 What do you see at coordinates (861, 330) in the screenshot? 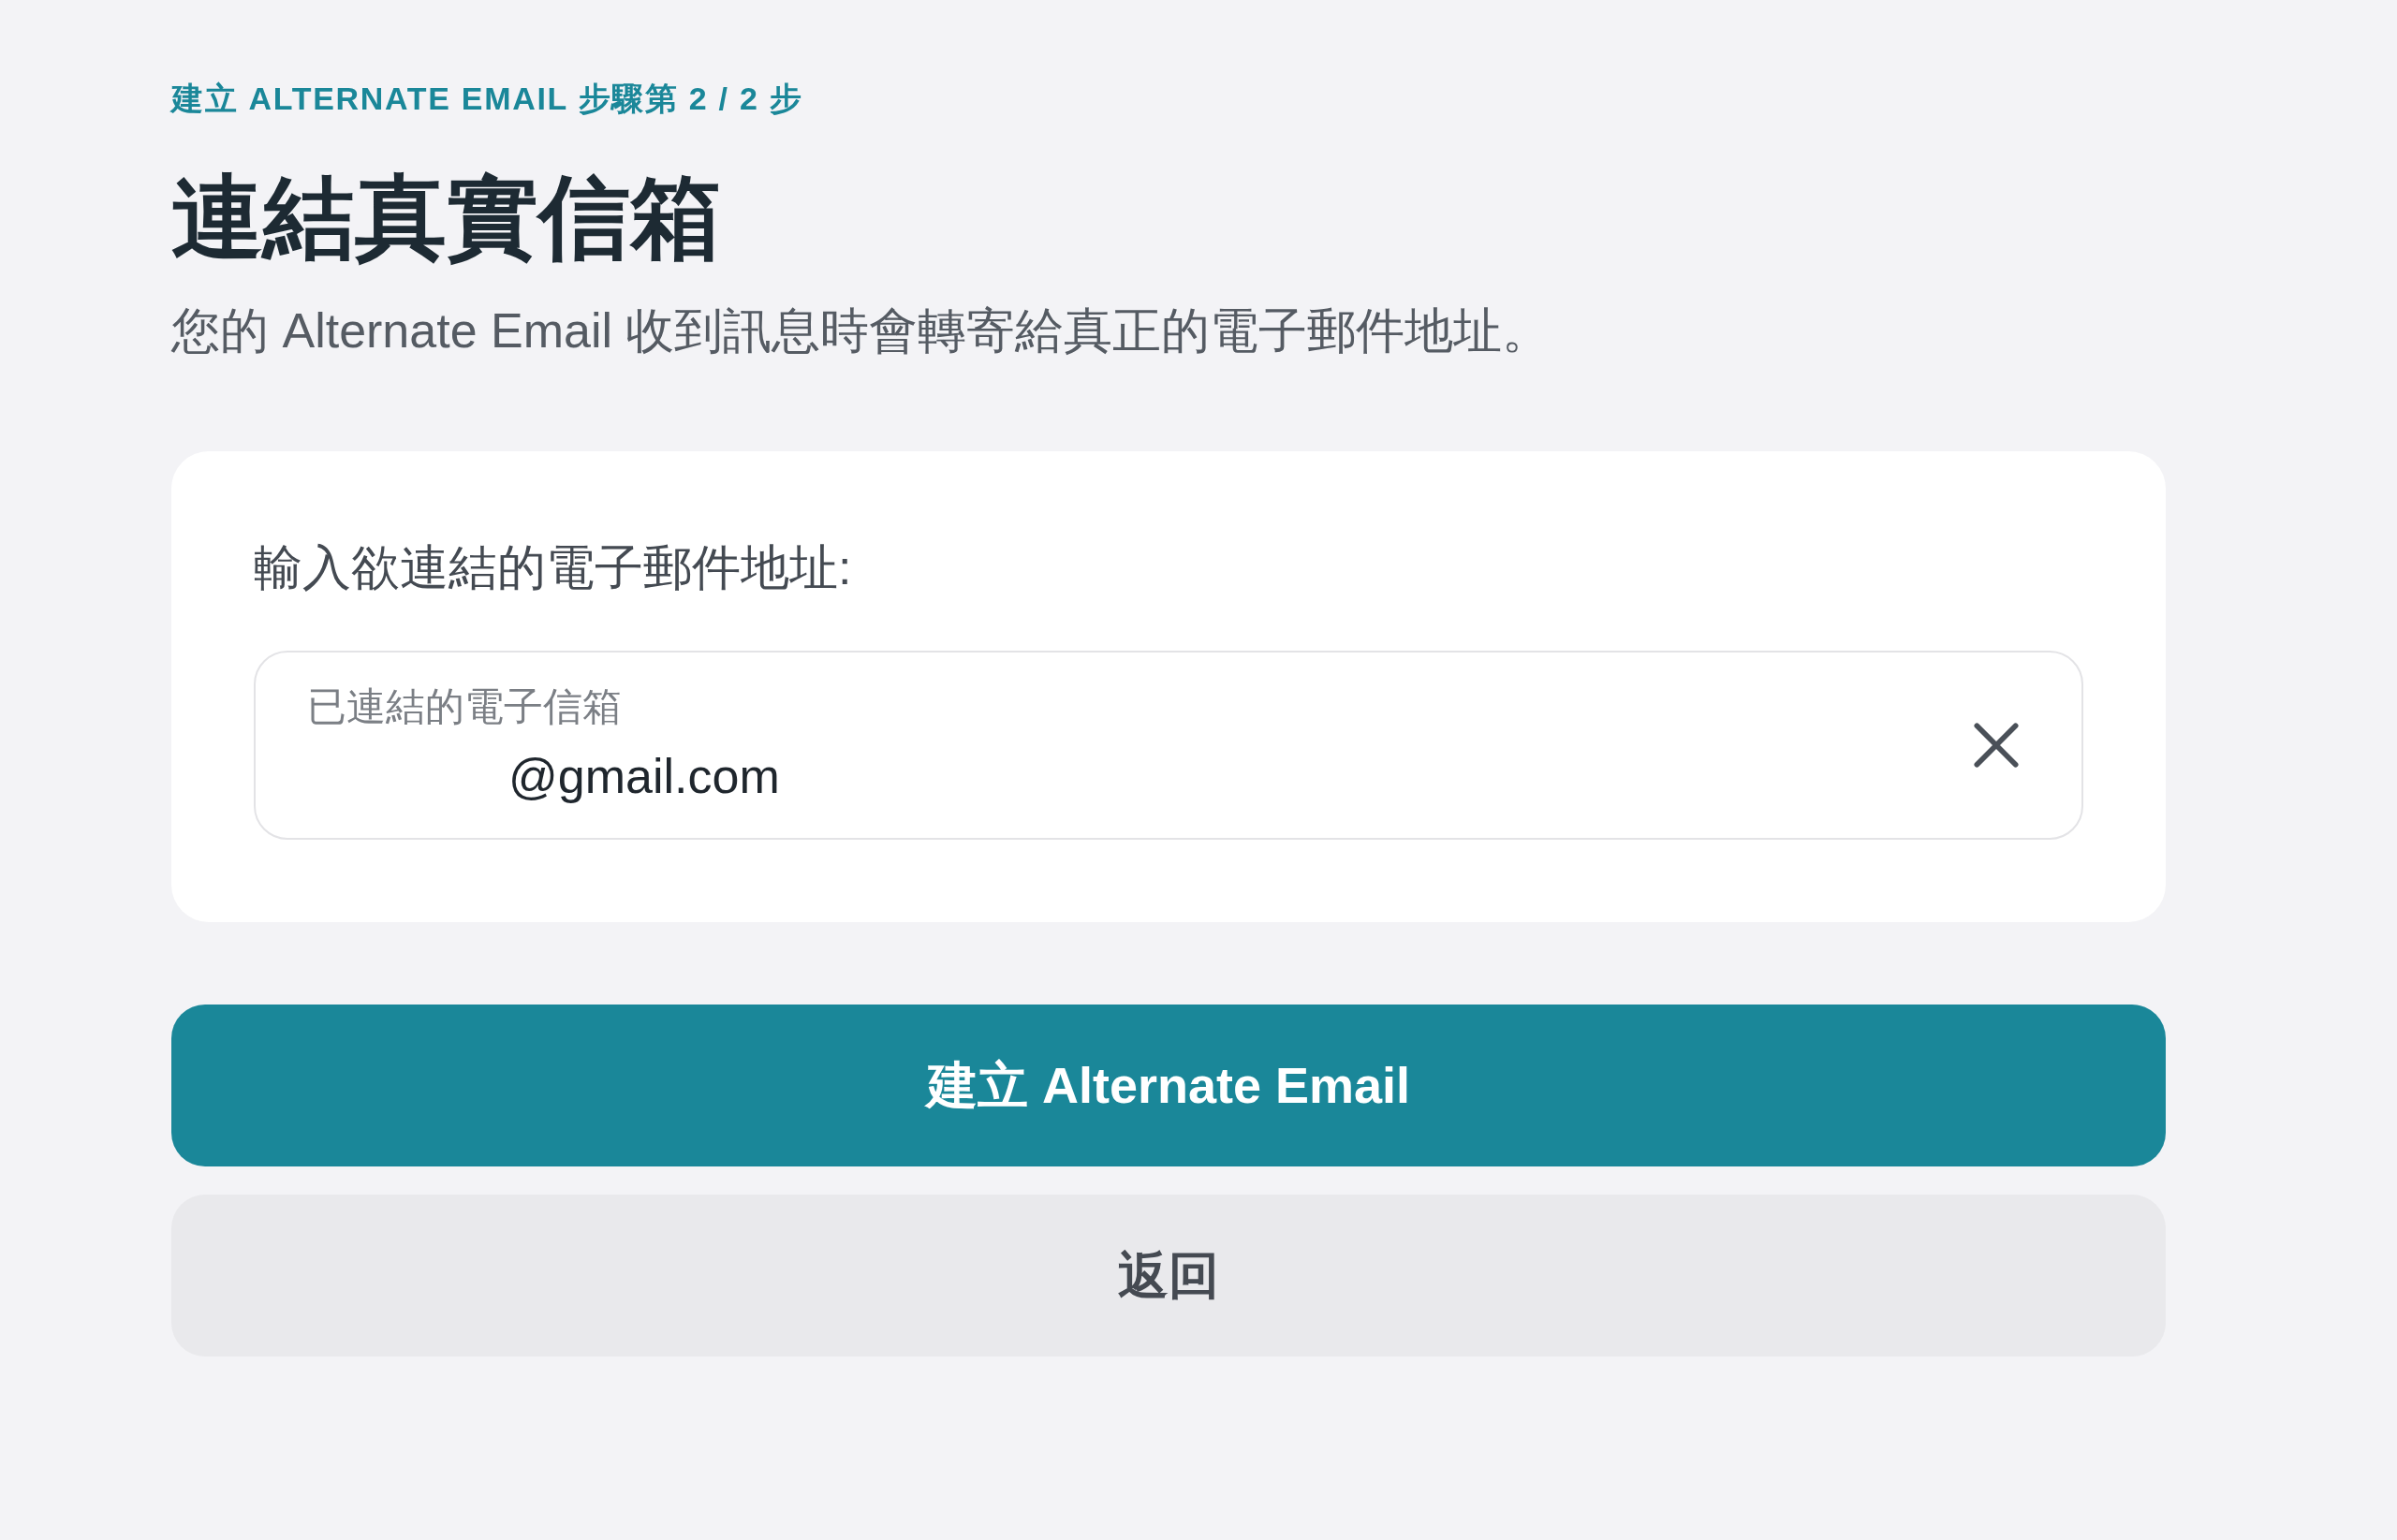
I see `description: 您的 Alternate Email 收到訊息時會轉寄給真正的電子郵件地址。` at bounding box center [861, 330].